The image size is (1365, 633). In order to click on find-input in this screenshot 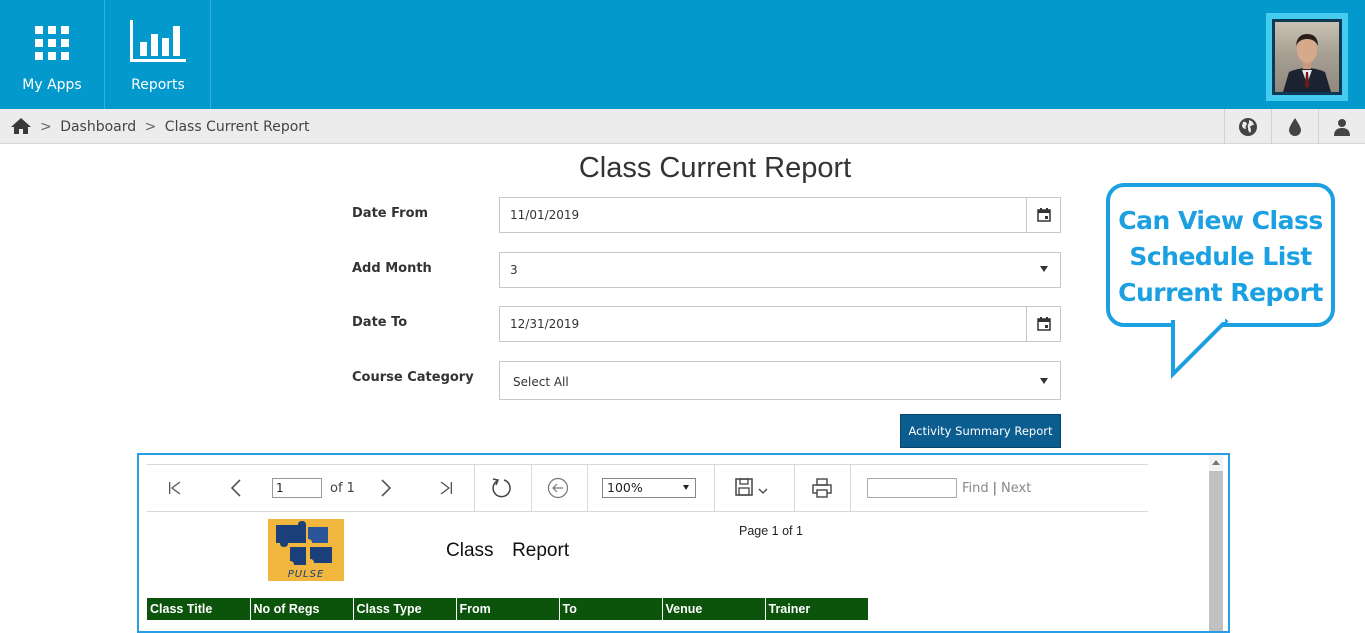, I will do `click(912, 488)`.